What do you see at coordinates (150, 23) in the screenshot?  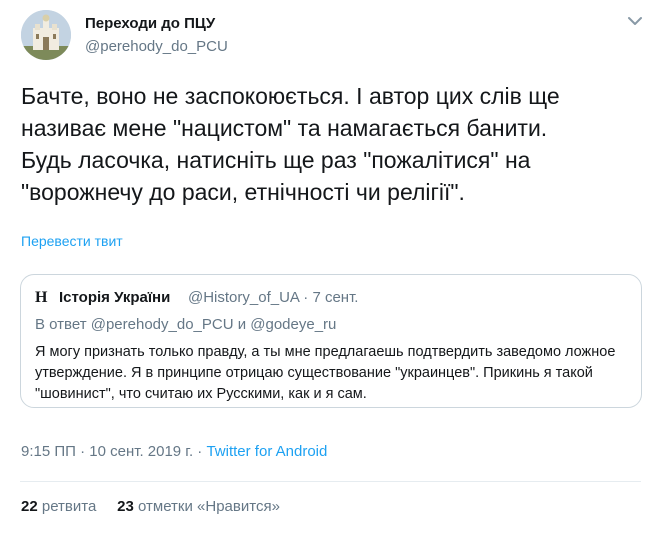 I see `author-name: Переходи до ПЦУ` at bounding box center [150, 23].